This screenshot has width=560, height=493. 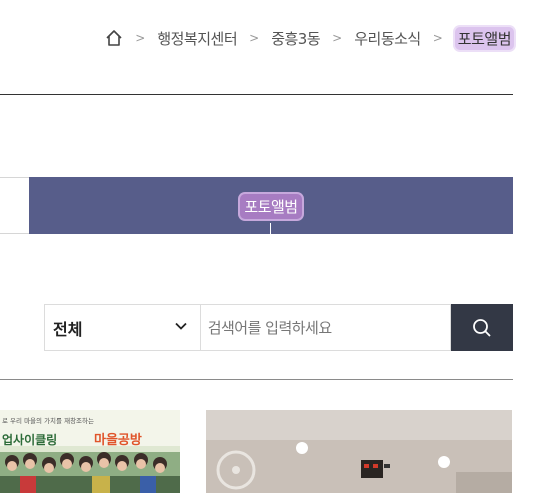 I want to click on chevron-down-icon, so click(x=181, y=327).